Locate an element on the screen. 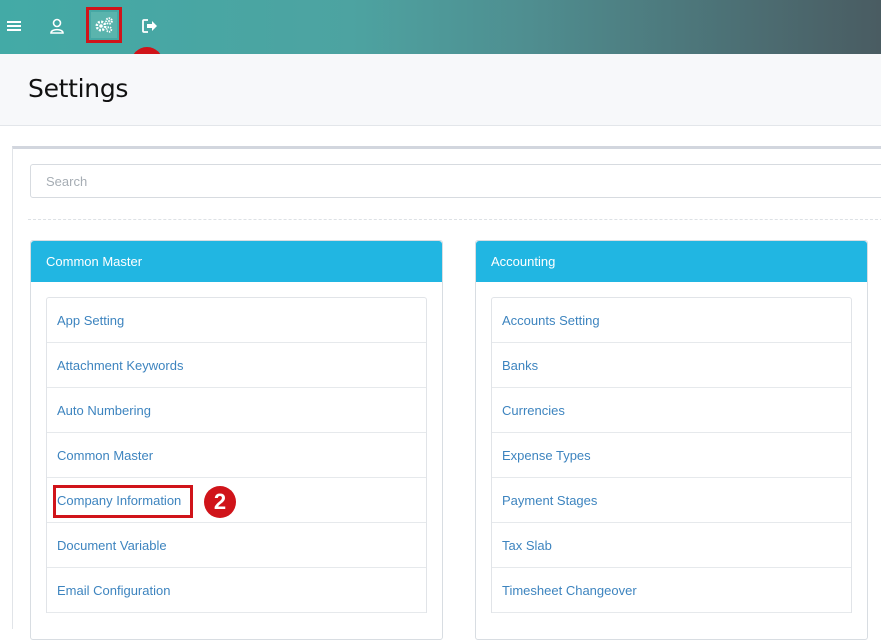 This screenshot has height=640, width=881. list-item-email-configuration: Email Configuration is located at coordinates (236, 590).